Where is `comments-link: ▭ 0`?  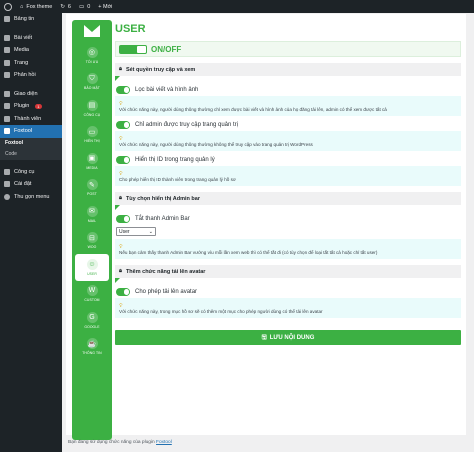 comments-link: ▭ 0 is located at coordinates (84, 7).